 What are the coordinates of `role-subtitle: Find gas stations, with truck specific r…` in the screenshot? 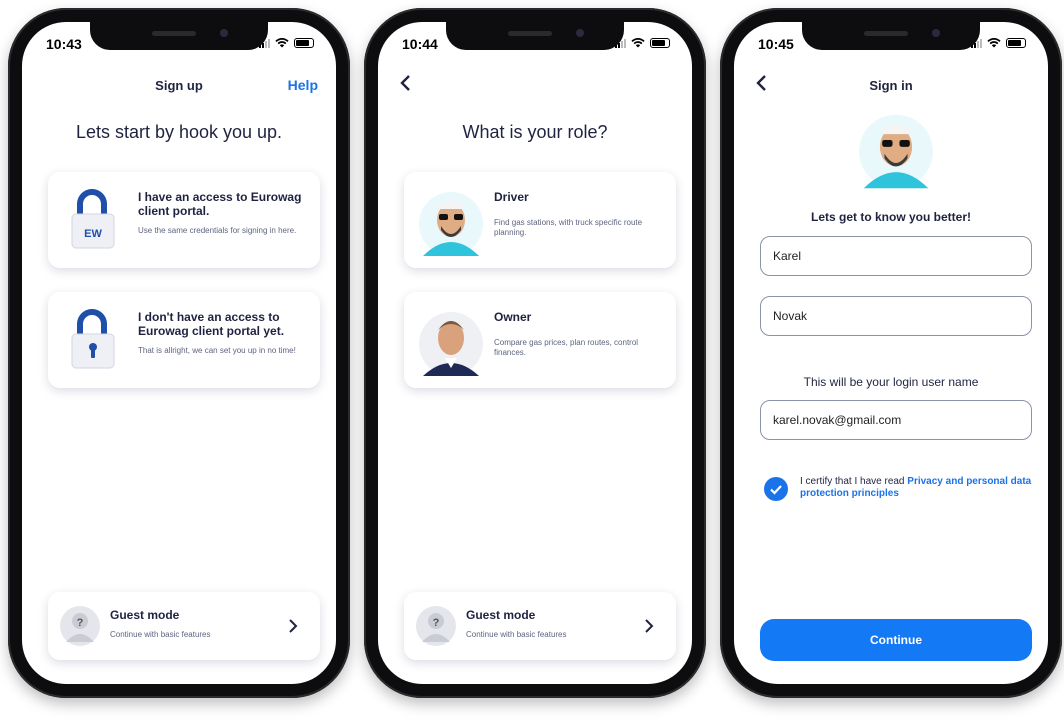 It's located at (568, 227).